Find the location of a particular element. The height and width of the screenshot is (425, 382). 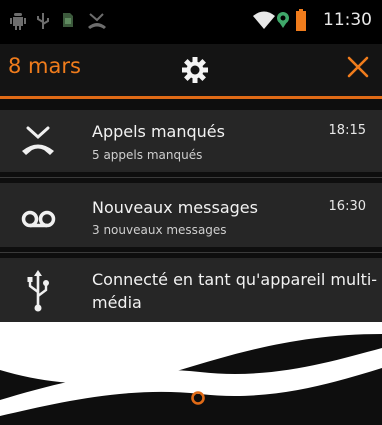

notification-subtitle: 3 nouveaux messages is located at coordinates (159, 230).